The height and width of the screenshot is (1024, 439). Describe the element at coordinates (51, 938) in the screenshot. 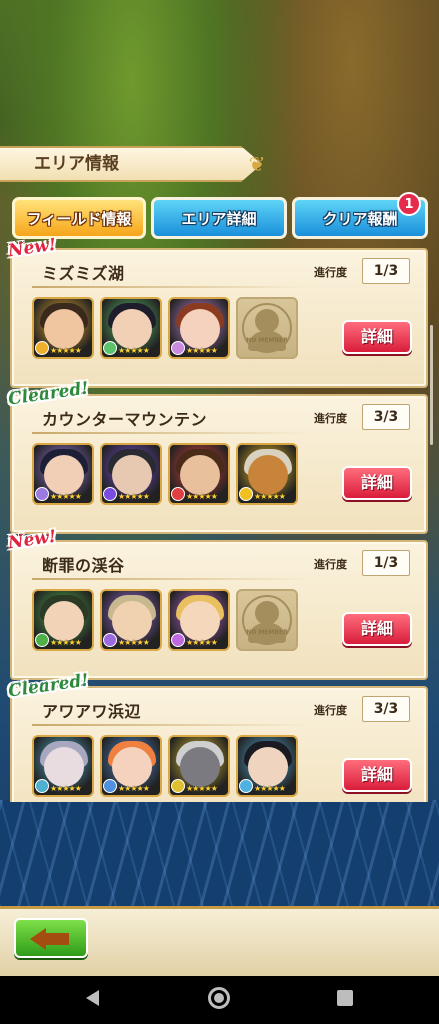

I see `back-button` at that location.